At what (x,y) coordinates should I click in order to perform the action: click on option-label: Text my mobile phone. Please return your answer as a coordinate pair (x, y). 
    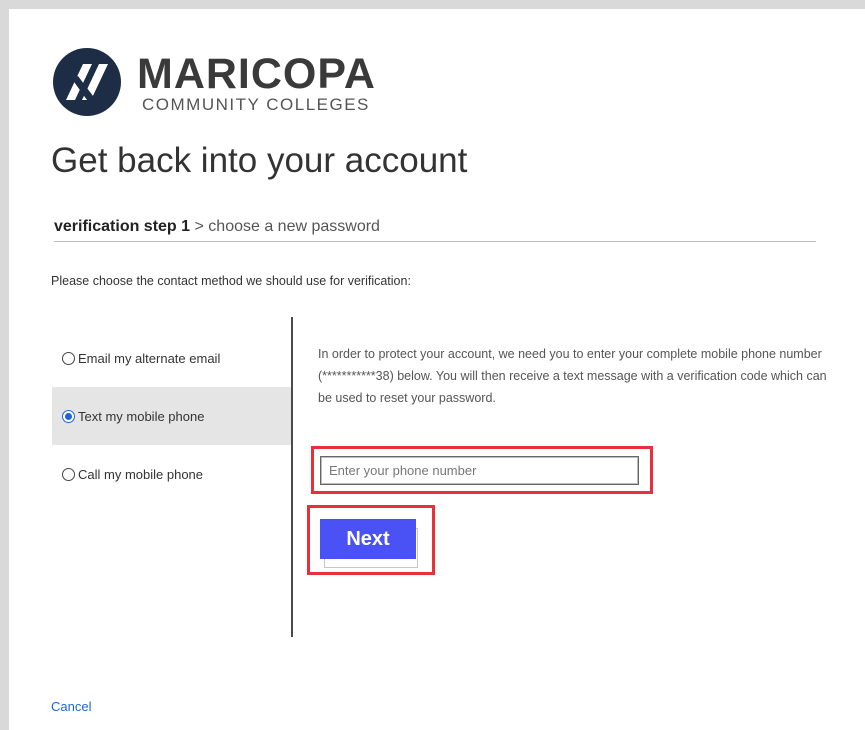
    Looking at the image, I should click on (141, 416).